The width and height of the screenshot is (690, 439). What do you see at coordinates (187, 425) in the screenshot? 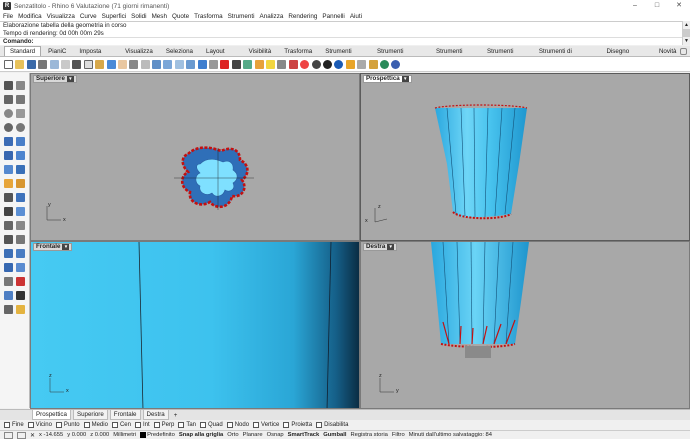
I see `osnap-tan: Tan` at bounding box center [187, 425].